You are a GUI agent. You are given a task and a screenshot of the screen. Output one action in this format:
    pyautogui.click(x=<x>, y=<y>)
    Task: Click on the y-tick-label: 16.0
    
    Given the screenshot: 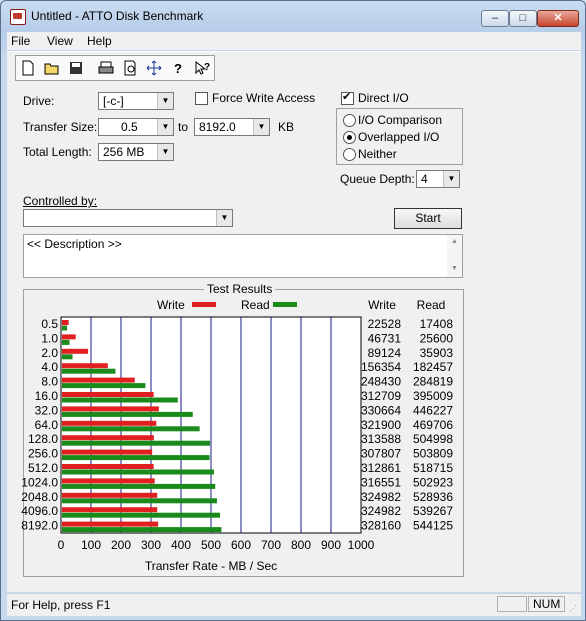 What is the action you would take?
    pyautogui.click(x=47, y=396)
    